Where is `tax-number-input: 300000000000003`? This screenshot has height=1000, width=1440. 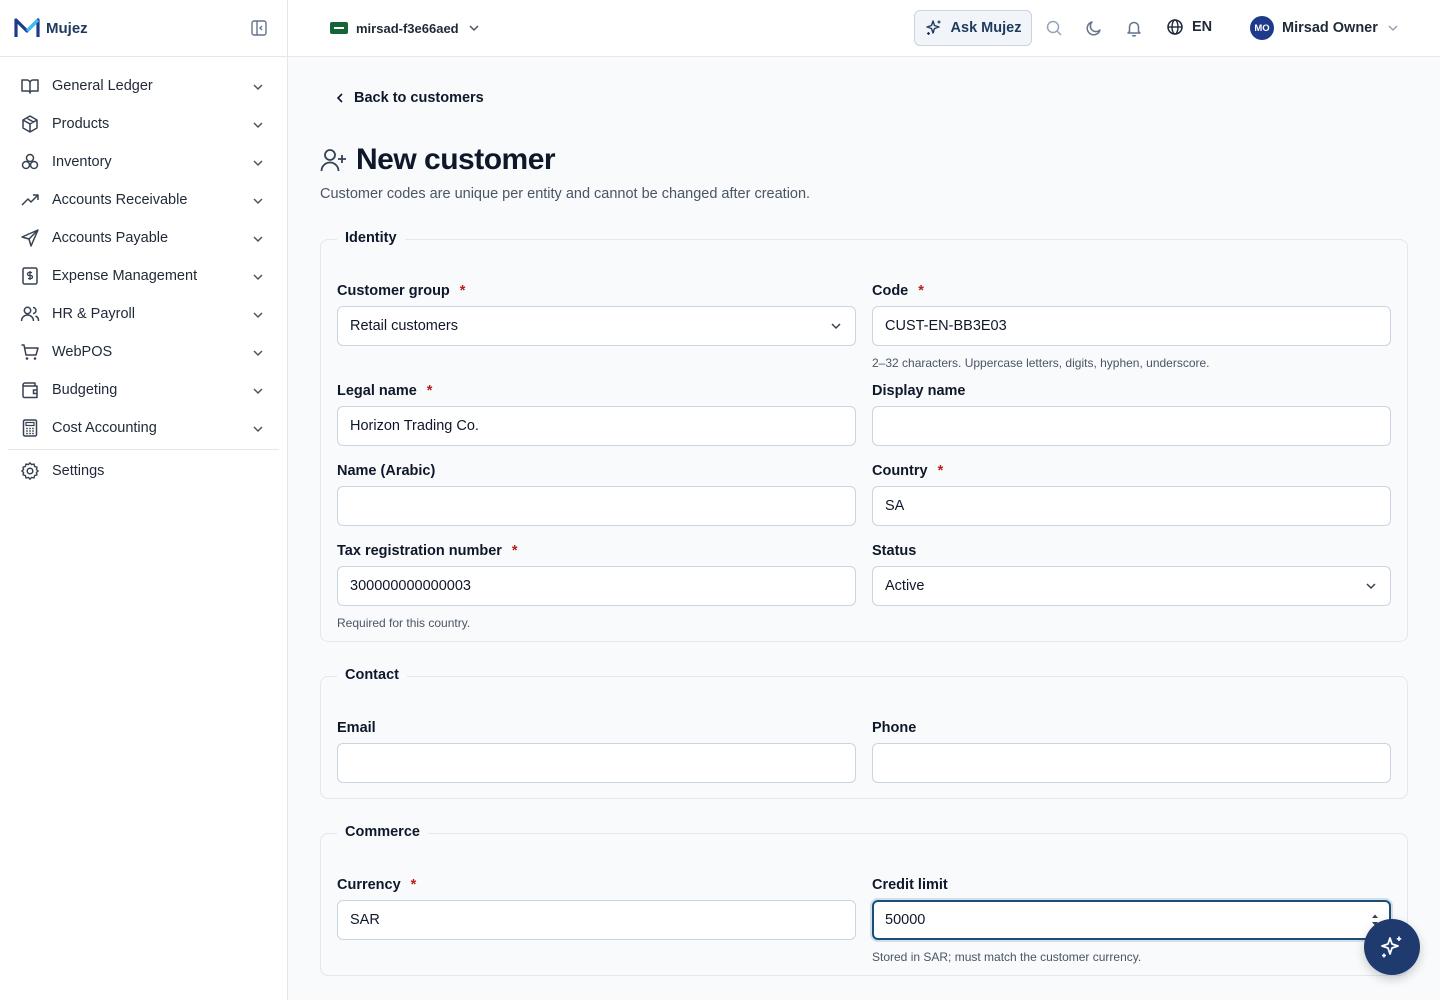
tax-number-input: 300000000000003 is located at coordinates (596, 586).